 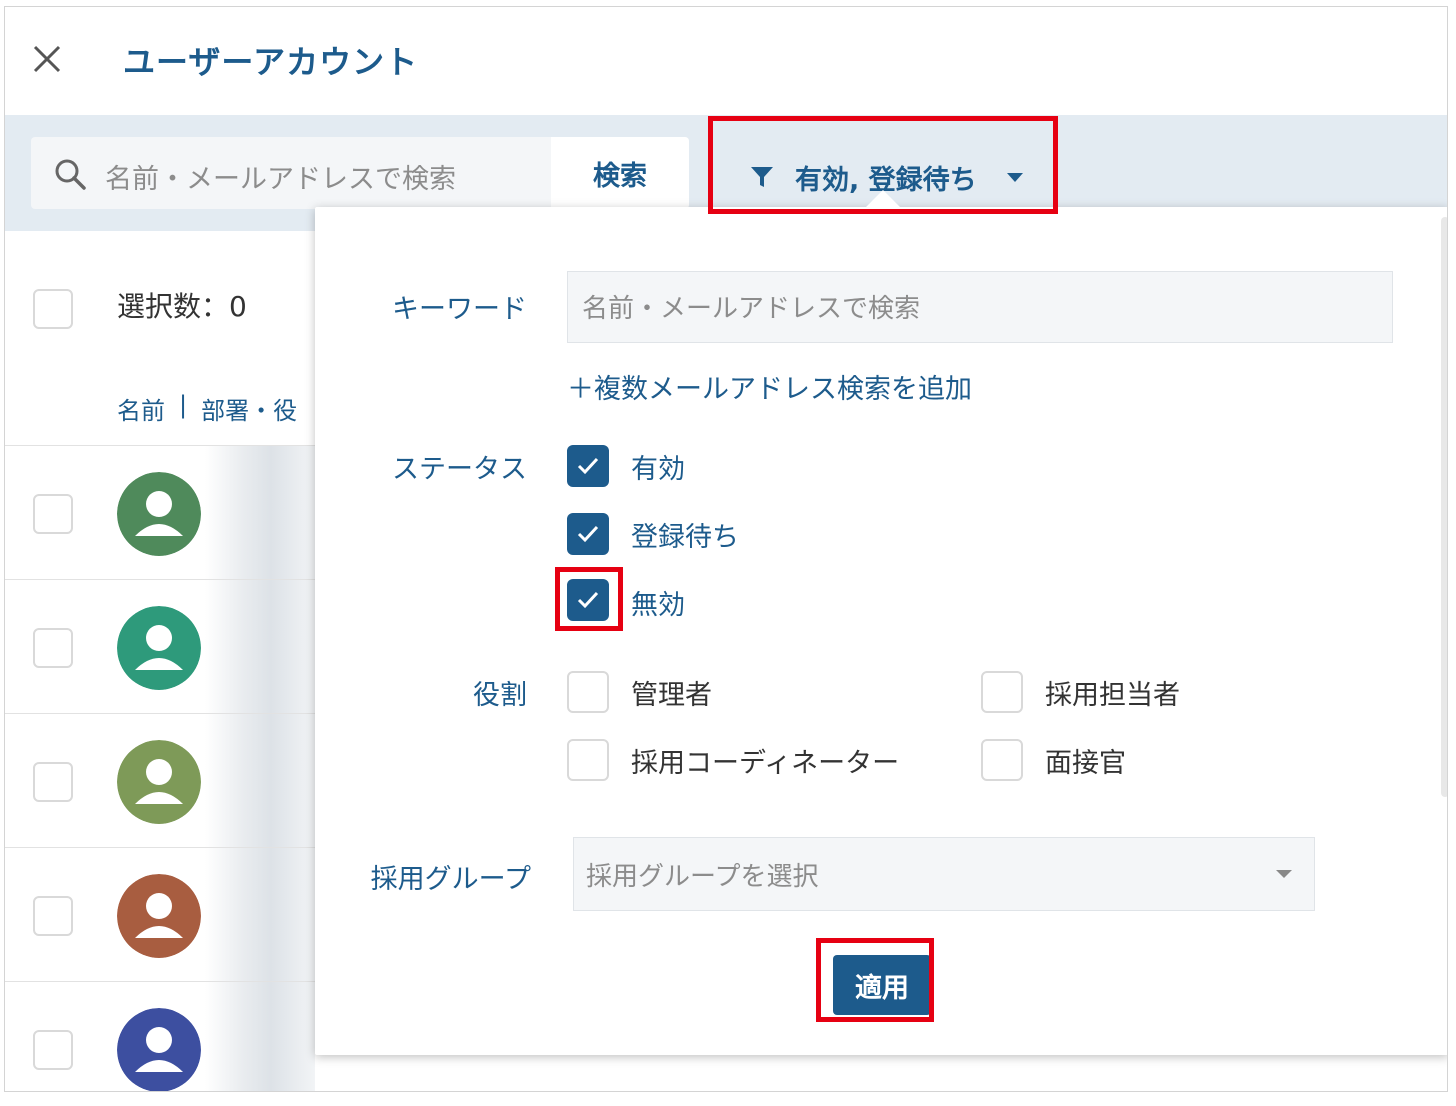 What do you see at coordinates (671, 695) in the screenshot?
I see `role-label-admin: 管理者` at bounding box center [671, 695].